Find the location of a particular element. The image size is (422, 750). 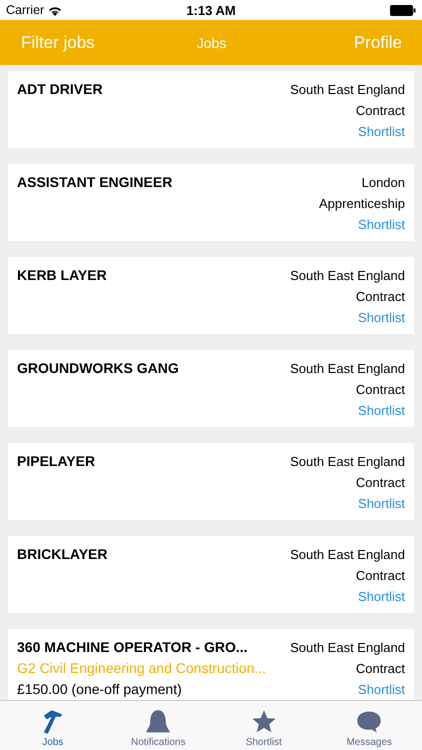

job-card: KERB LAYER South East England Contract Shortlist is located at coordinates (211, 295).